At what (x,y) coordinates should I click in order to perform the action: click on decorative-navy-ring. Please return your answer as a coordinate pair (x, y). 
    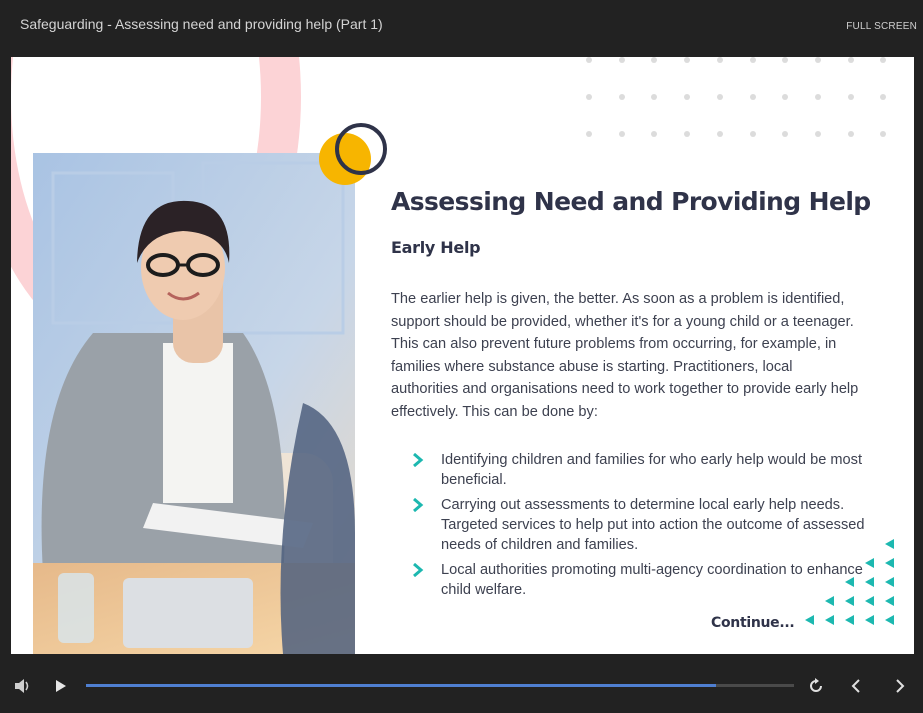
    Looking at the image, I should click on (361, 149).